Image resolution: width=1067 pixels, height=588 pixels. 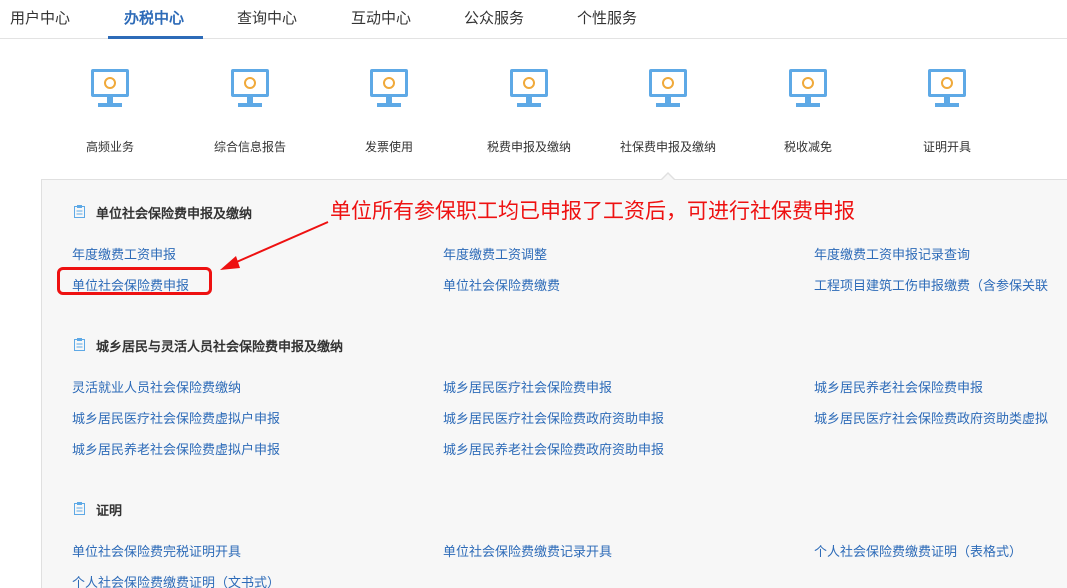 I want to click on nav-active-underline, so click(x=155, y=37).